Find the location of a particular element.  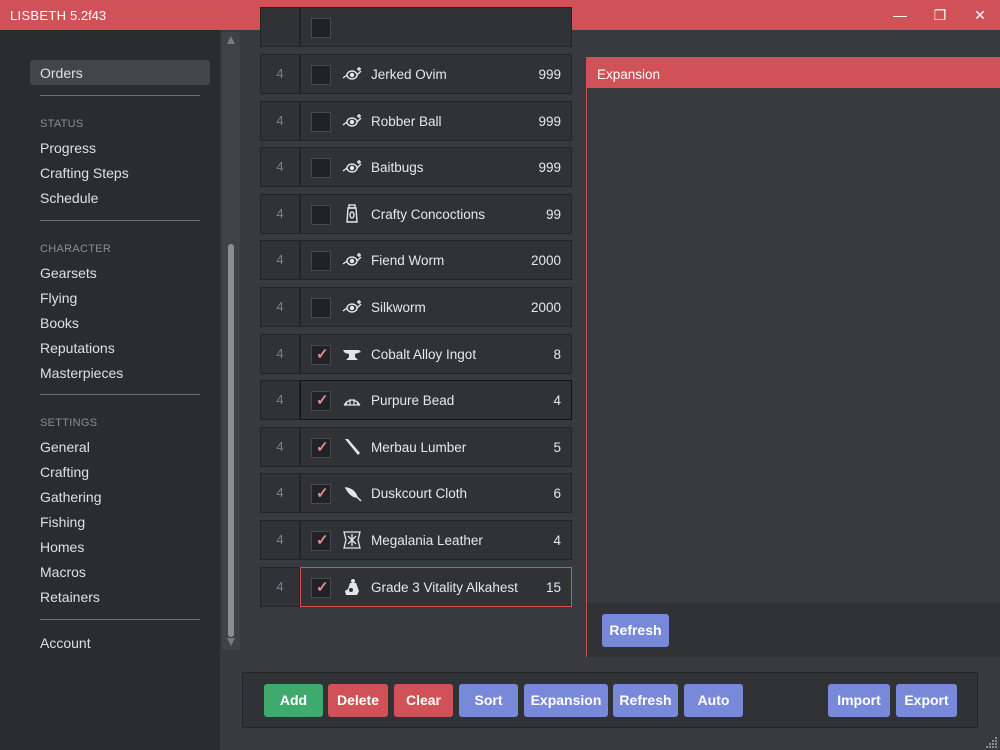

section-label-settings: SETTINGS is located at coordinates (69, 423).